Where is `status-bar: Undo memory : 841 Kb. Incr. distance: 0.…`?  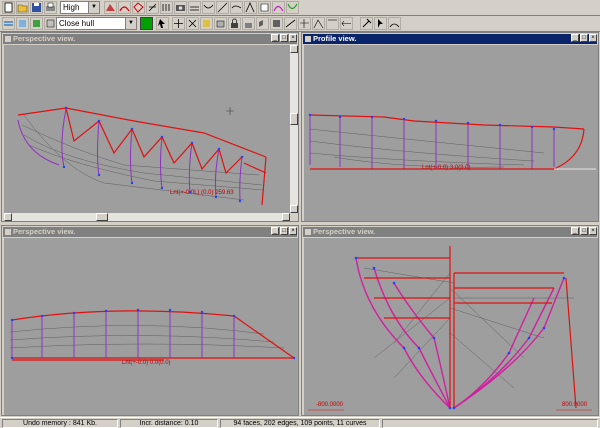
status-bar: Undo memory : 841 Kb. Incr. distance: 0.… is located at coordinates (300, 422).